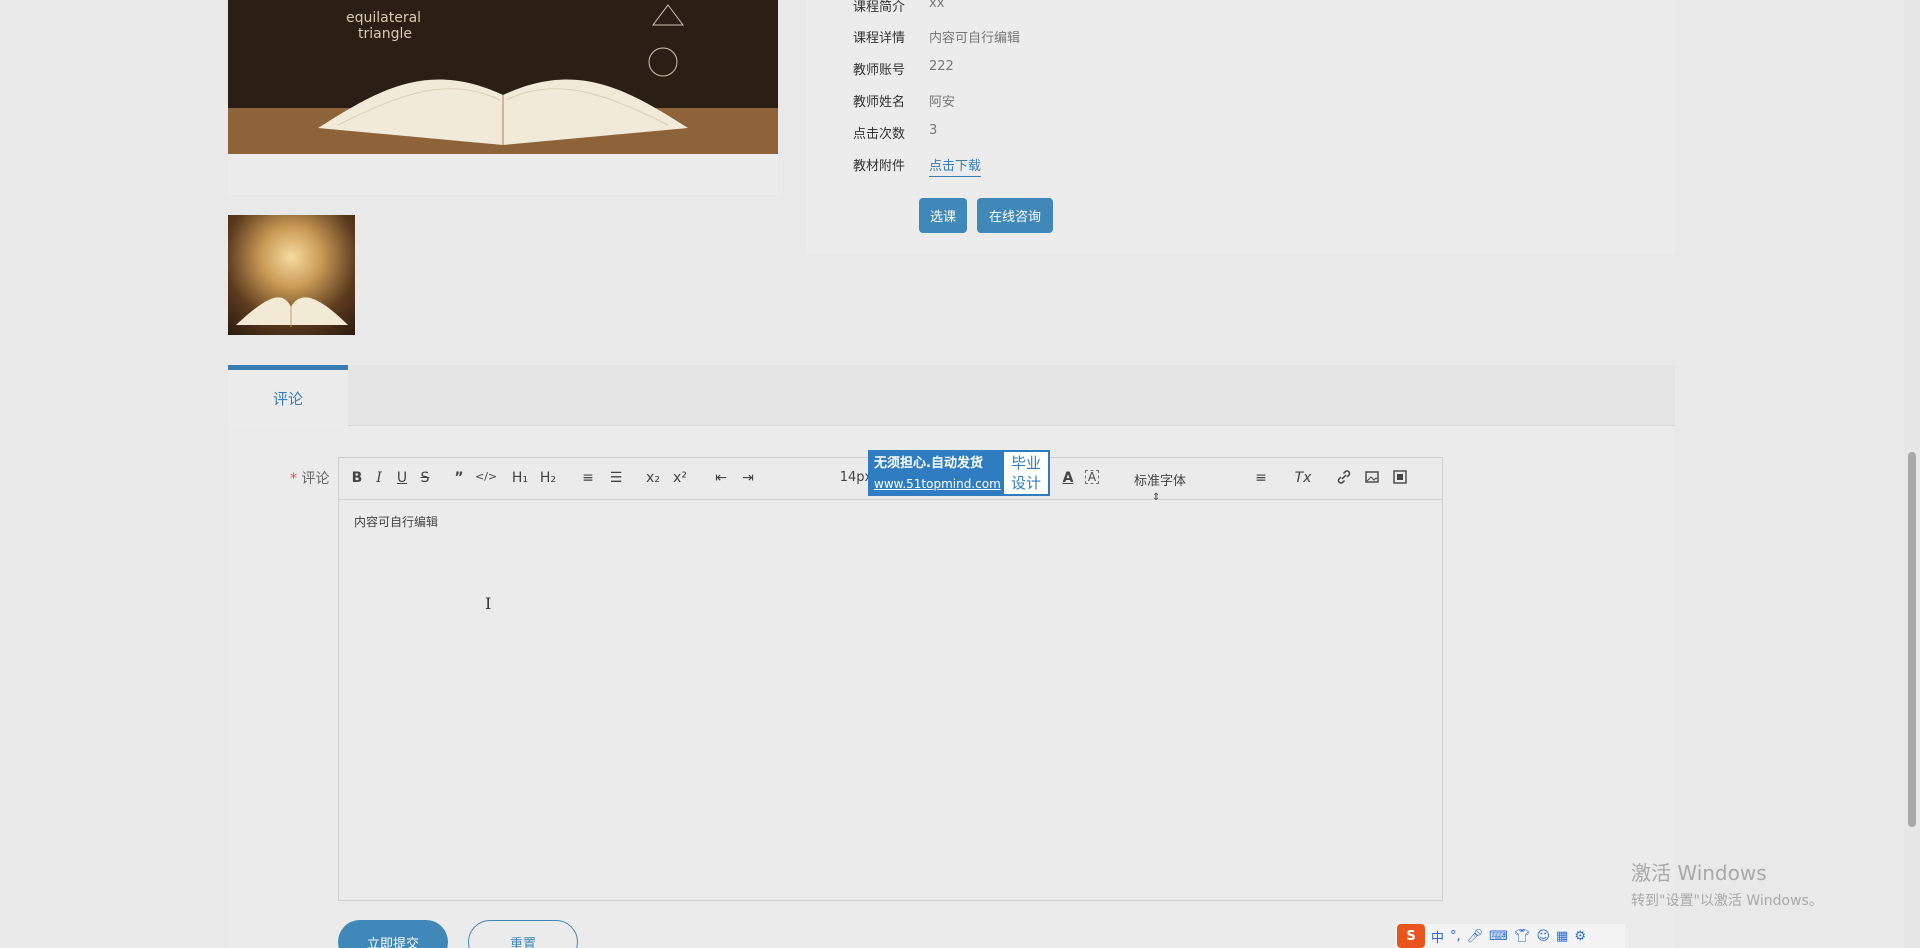 The width and height of the screenshot is (1920, 948). What do you see at coordinates (293, 479) in the screenshot?
I see `required-mark: *` at bounding box center [293, 479].